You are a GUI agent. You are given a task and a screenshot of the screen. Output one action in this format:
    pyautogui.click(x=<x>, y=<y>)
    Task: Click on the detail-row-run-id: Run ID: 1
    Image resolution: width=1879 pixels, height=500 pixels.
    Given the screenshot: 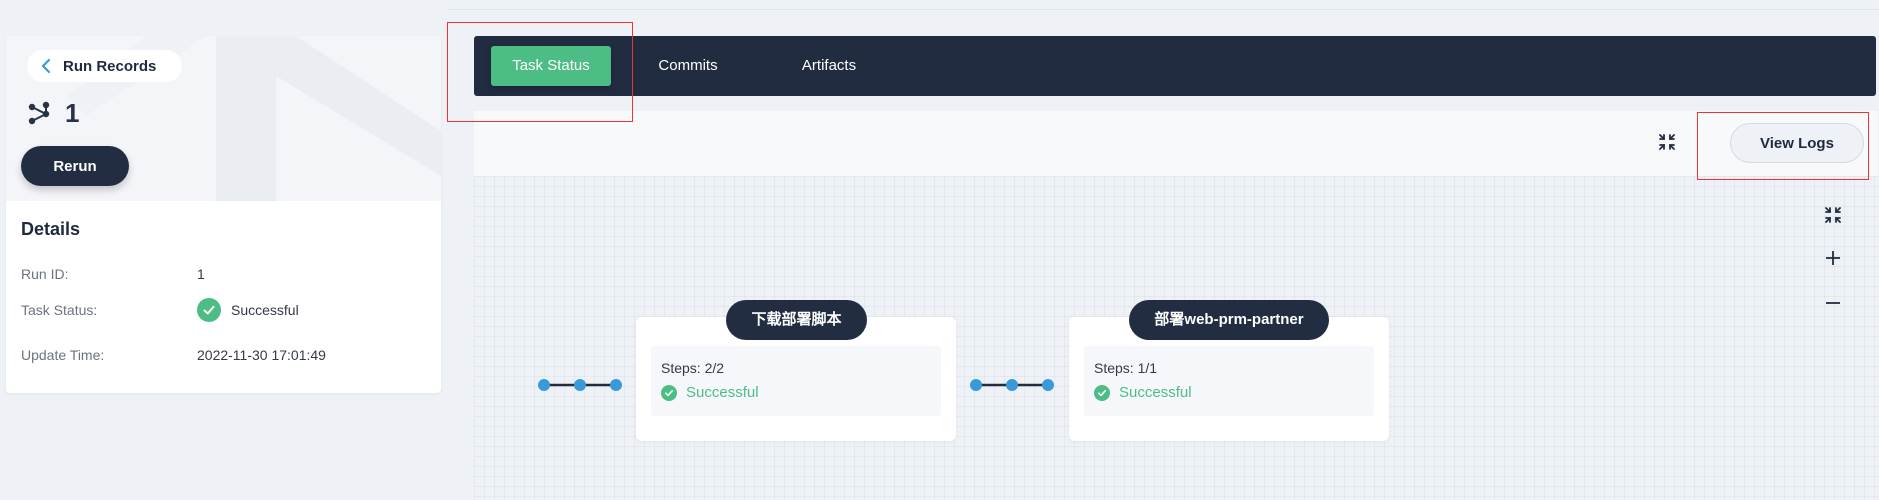 What is the action you would take?
    pyautogui.click(x=113, y=274)
    